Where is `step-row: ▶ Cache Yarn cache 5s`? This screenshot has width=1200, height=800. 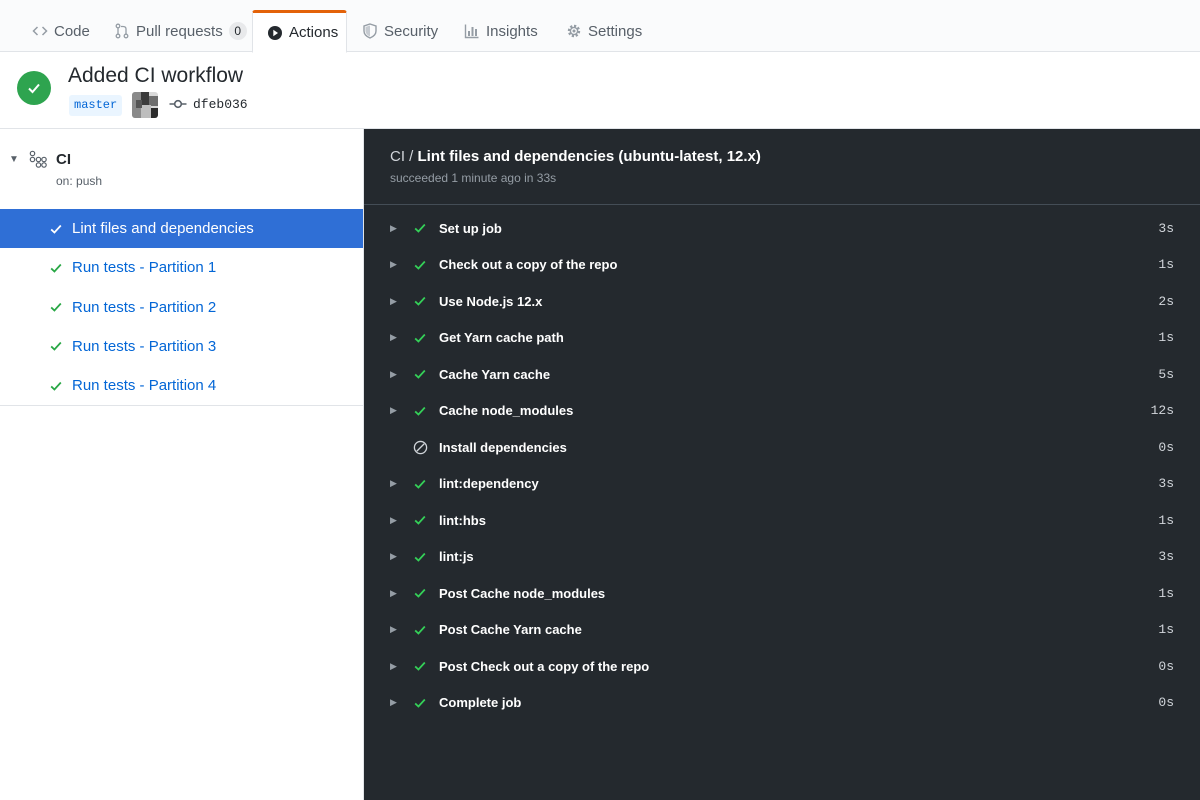
step-row: ▶ Cache Yarn cache 5s is located at coordinates (782, 374).